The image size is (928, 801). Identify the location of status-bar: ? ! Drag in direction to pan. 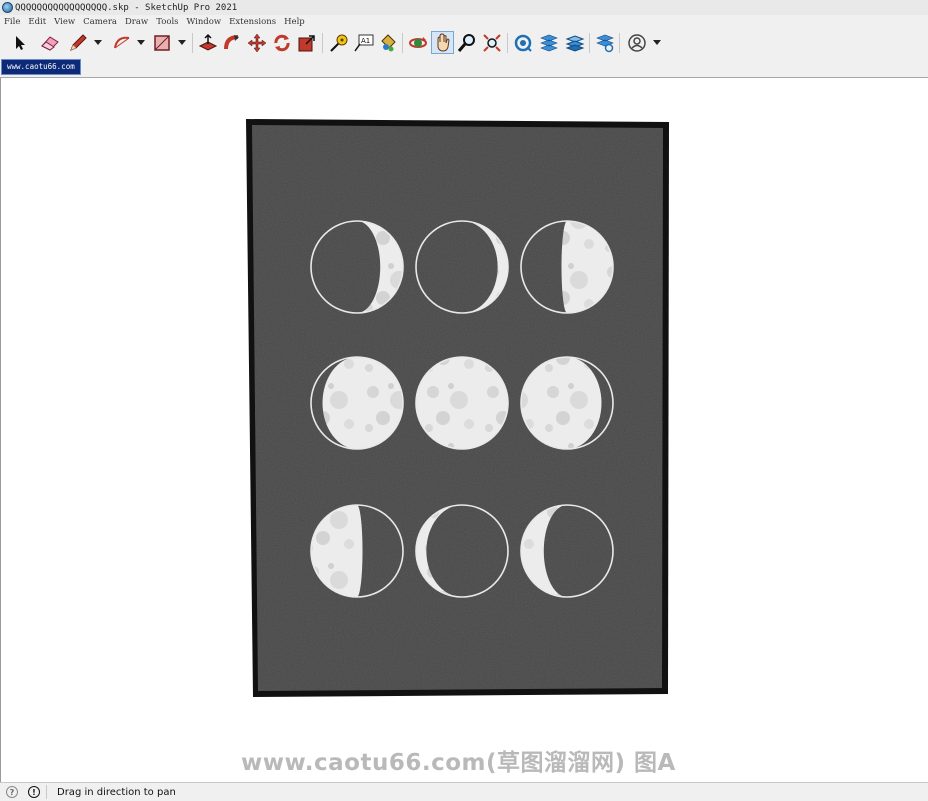
(464, 791).